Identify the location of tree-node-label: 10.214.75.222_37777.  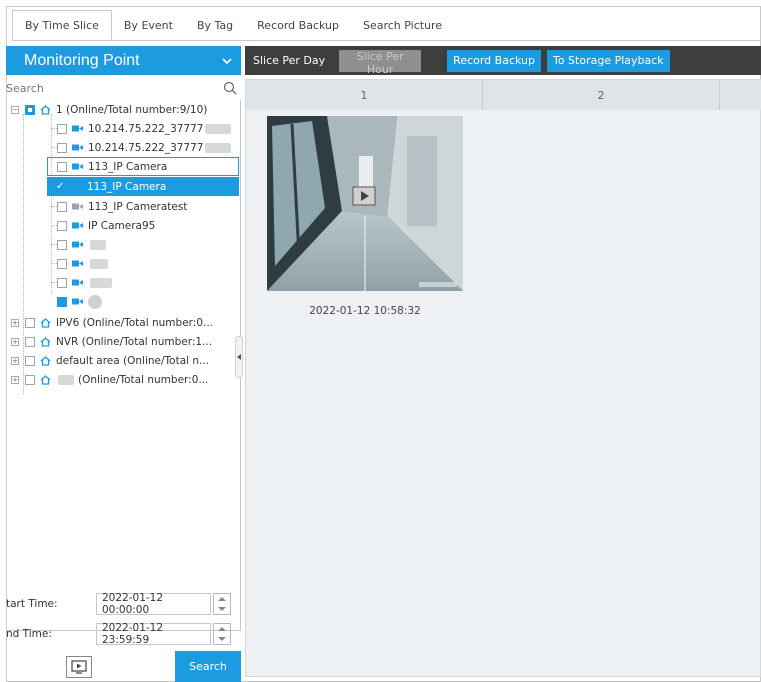
(146, 147).